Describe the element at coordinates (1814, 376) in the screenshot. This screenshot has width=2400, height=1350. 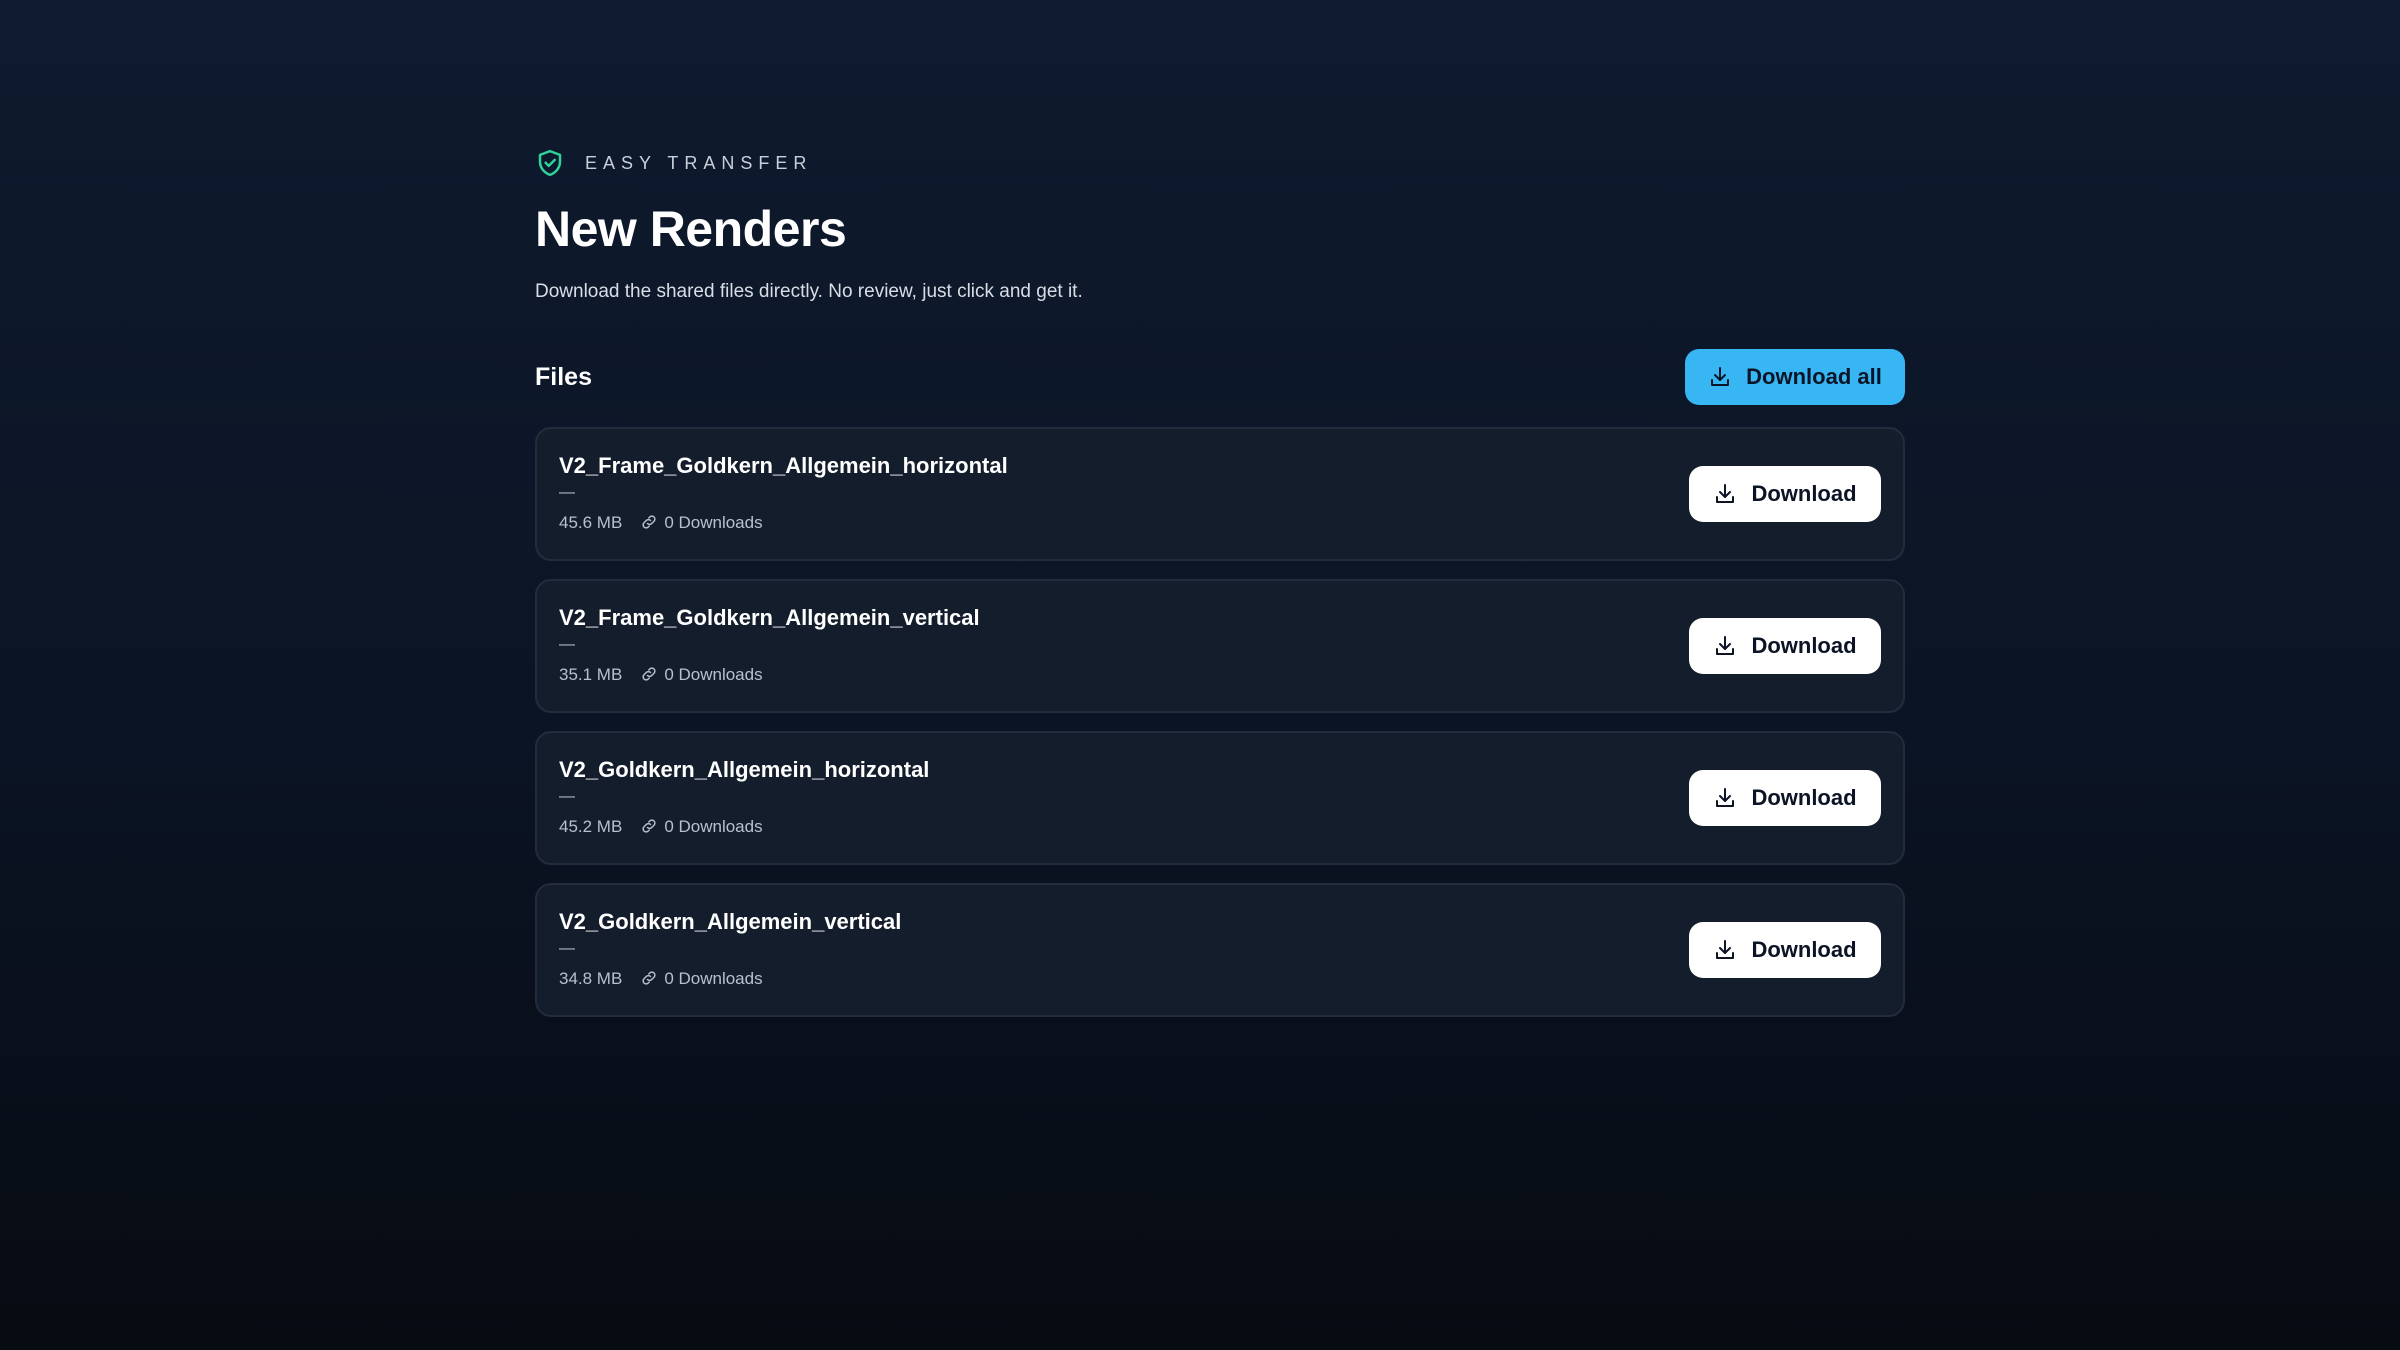
I see `download-all-label: Download all` at that location.